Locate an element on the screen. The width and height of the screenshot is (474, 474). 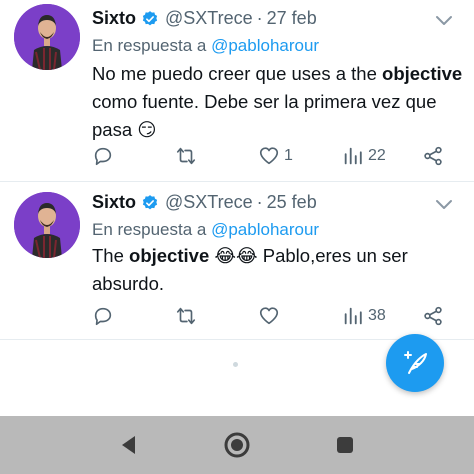
loading-dot is located at coordinates (235, 364).